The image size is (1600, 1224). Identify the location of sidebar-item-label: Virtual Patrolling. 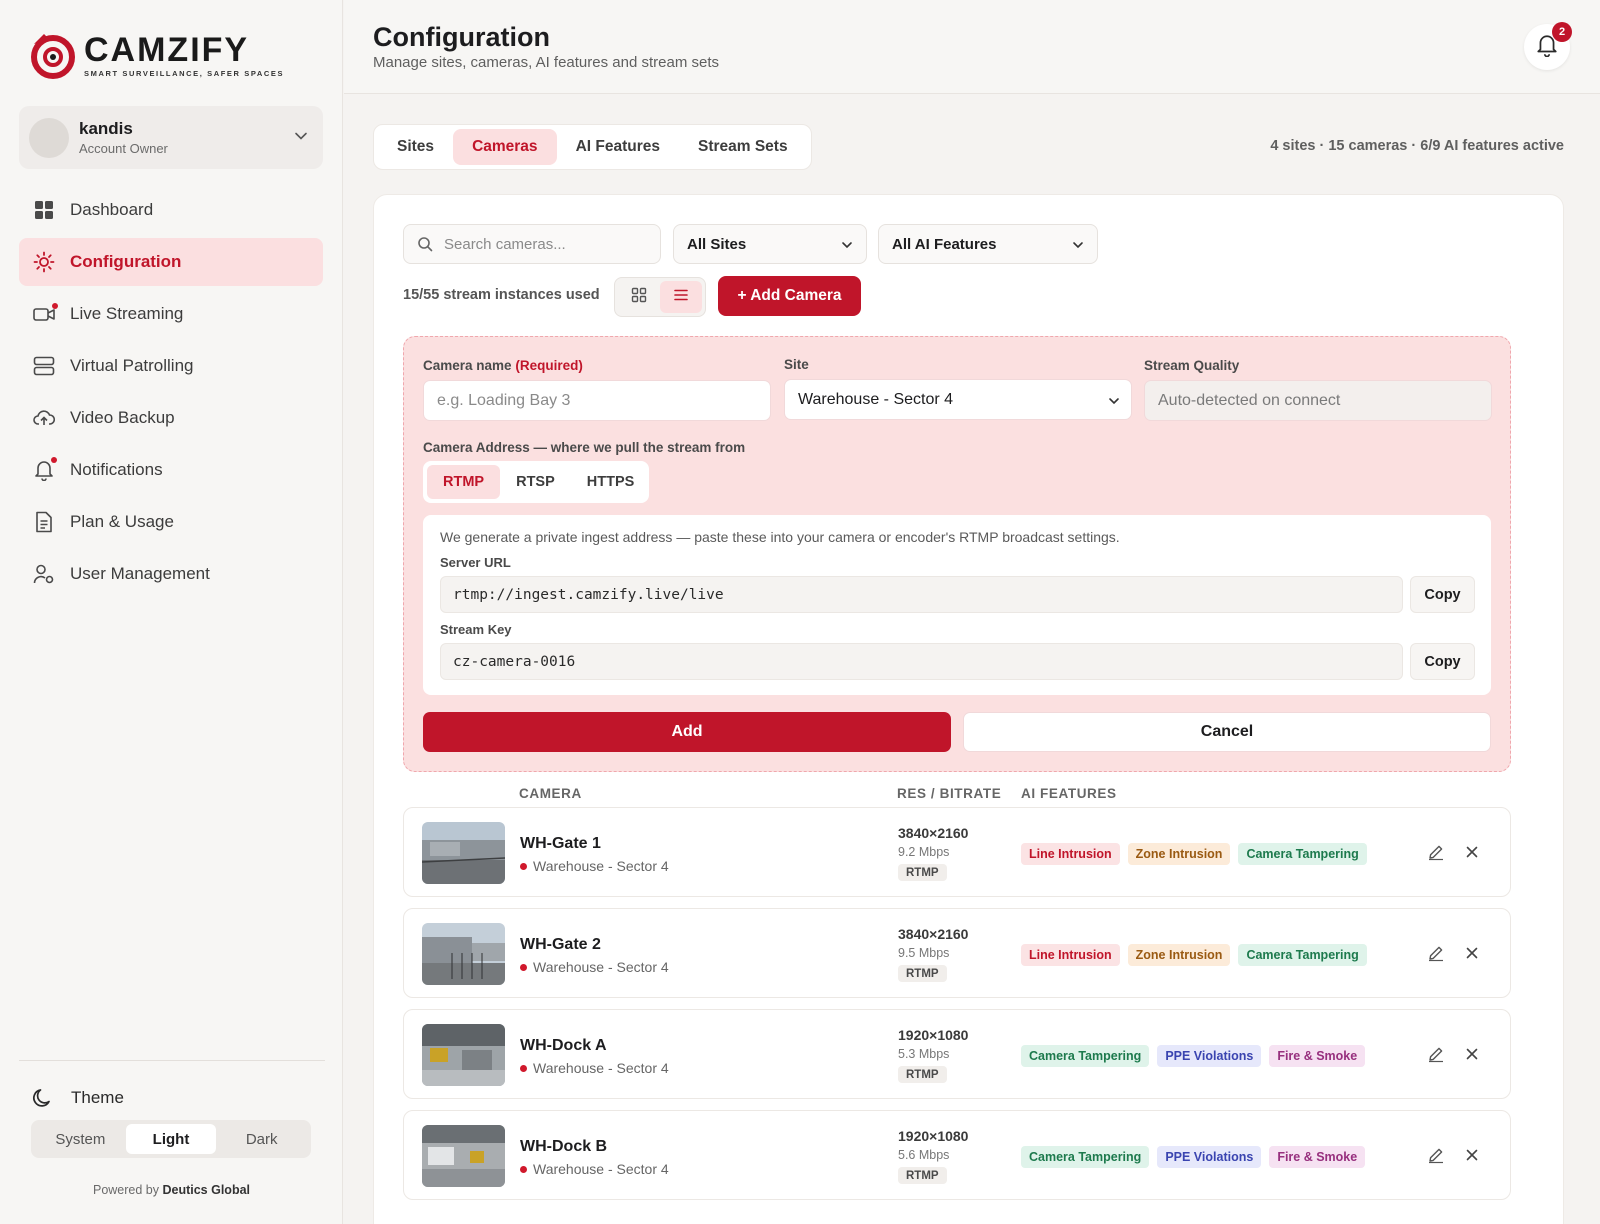
(132, 365).